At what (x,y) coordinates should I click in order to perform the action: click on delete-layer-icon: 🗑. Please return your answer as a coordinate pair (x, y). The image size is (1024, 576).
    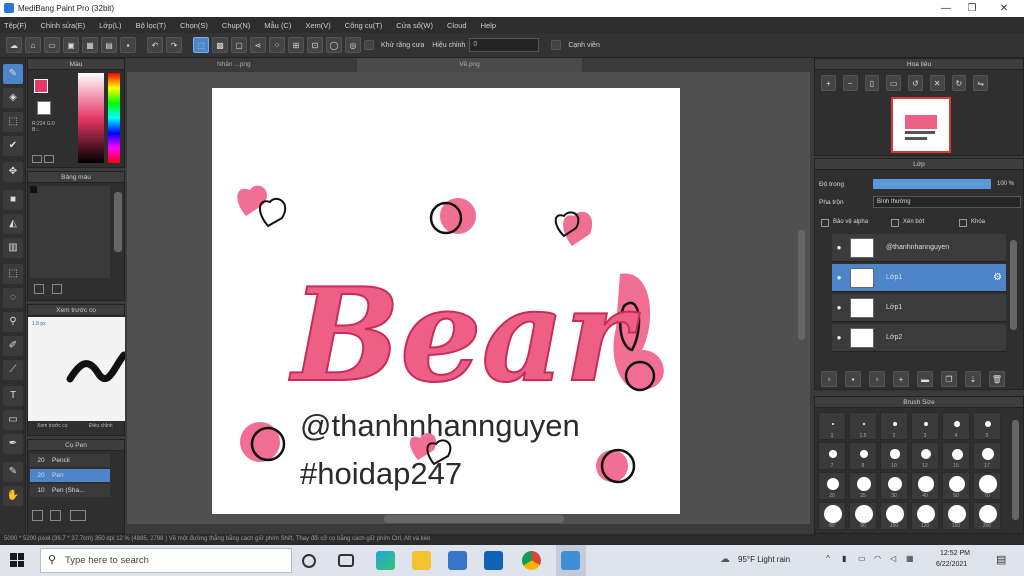
    Looking at the image, I should click on (997, 379).